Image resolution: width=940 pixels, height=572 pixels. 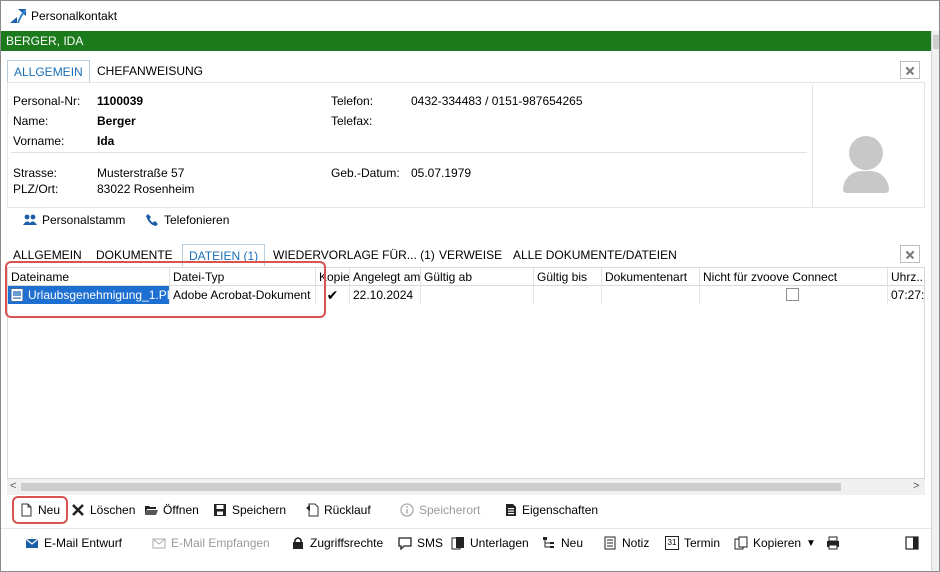 I want to click on highlight-neu-button, so click(x=40, y=510).